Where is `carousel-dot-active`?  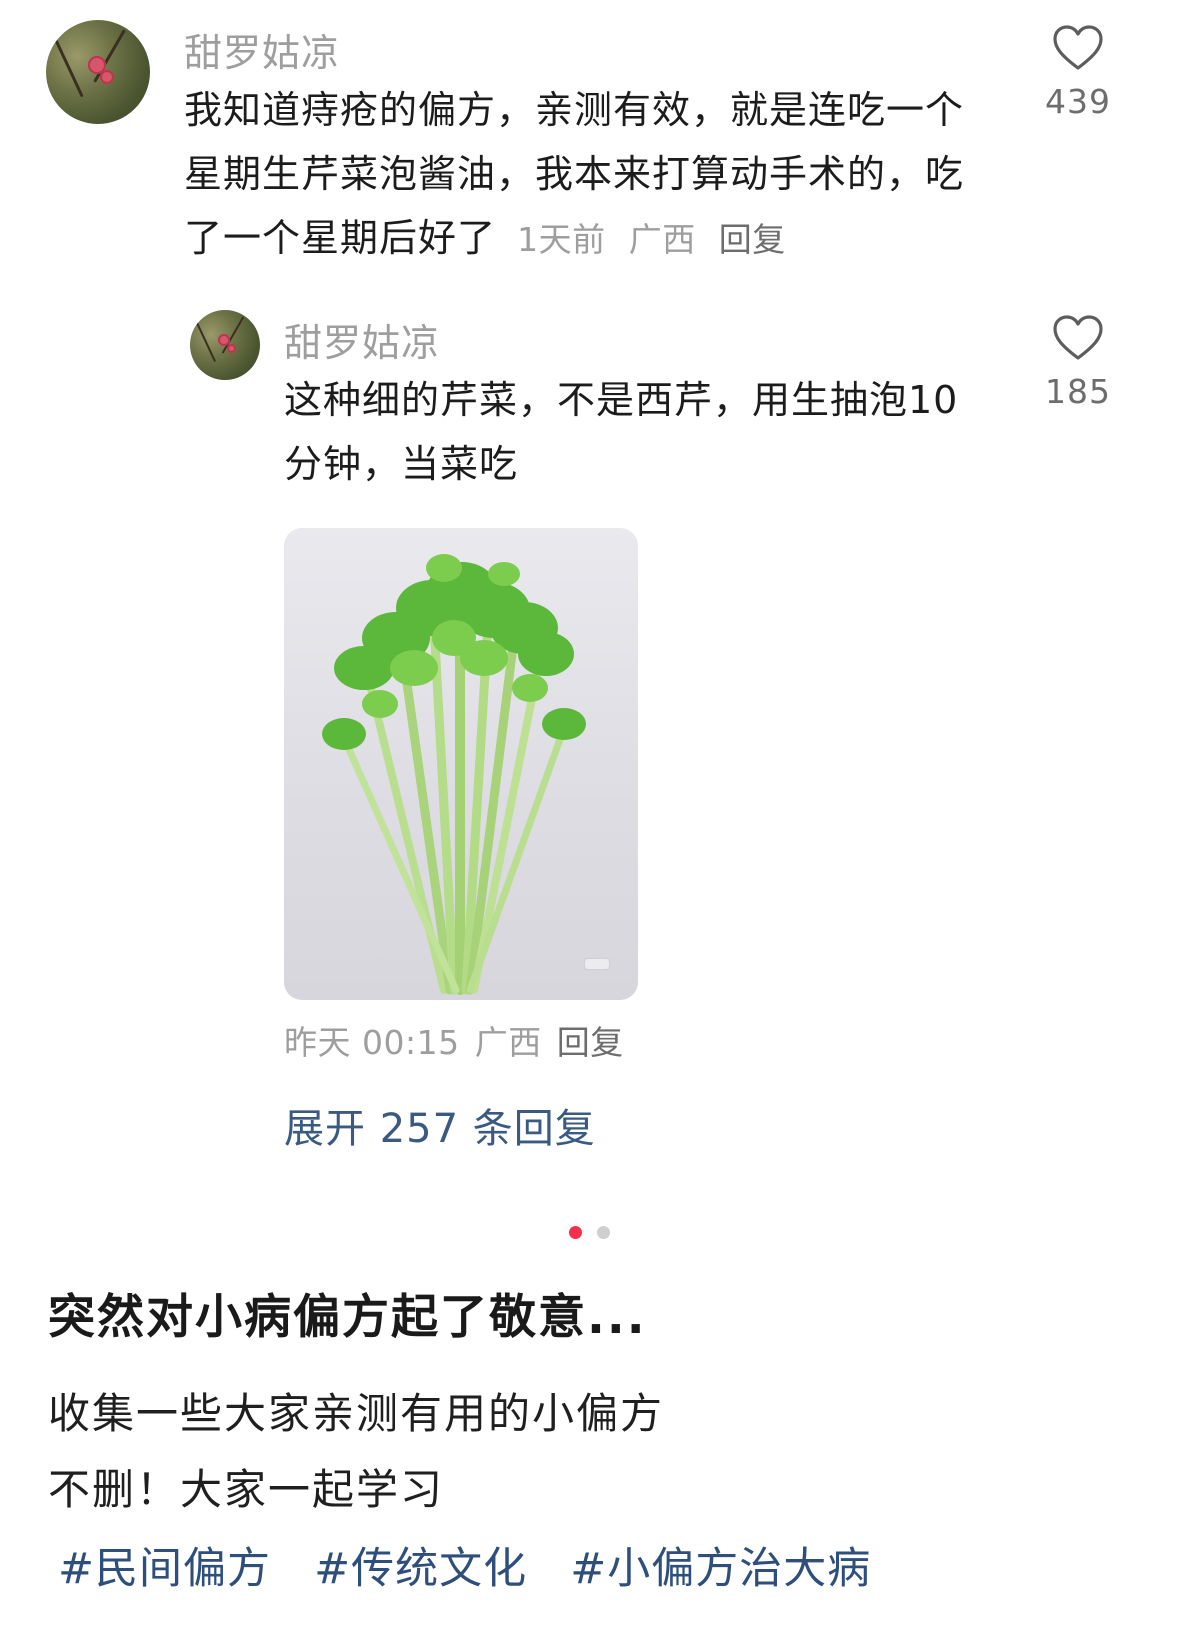
carousel-dot-active is located at coordinates (575, 1232).